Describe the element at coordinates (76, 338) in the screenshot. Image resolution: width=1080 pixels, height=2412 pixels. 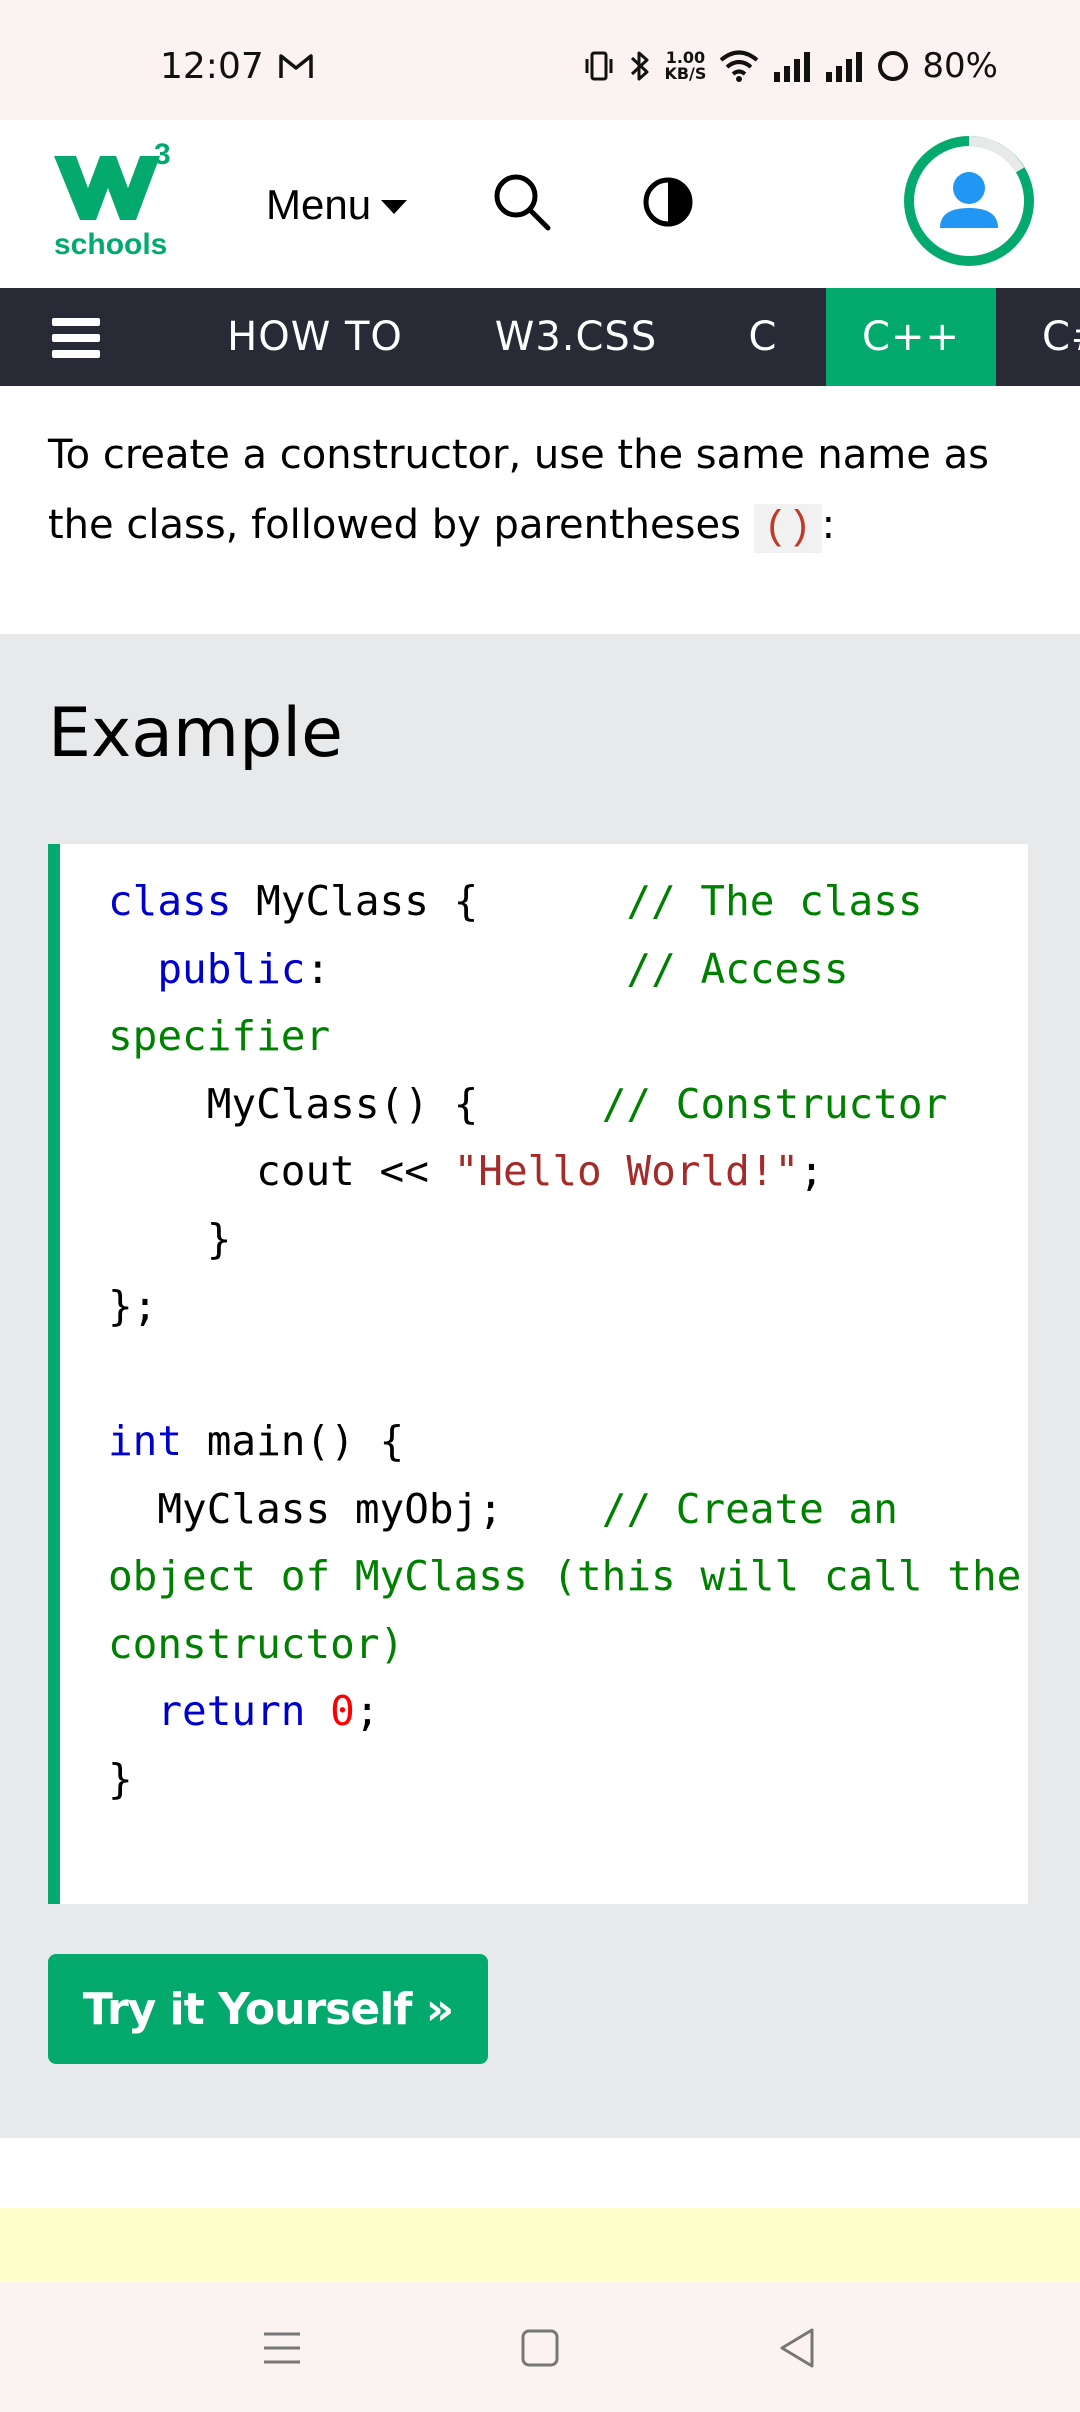
I see `hamburger-menu-icon` at that location.